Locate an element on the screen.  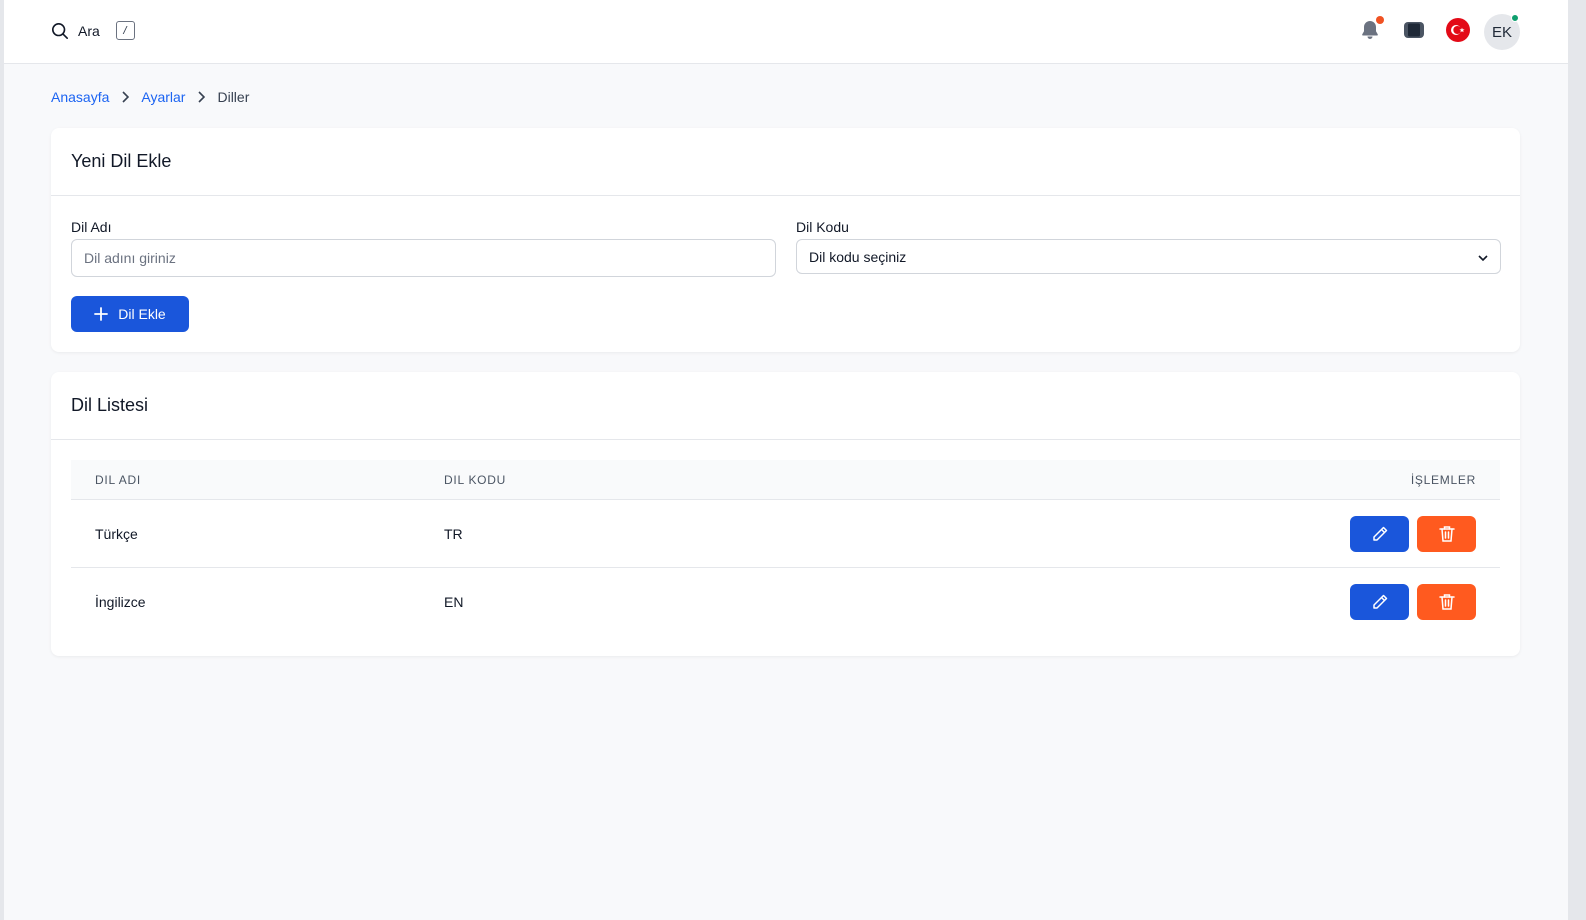
breadcrumb-settings: Ayarlar is located at coordinates (163, 97).